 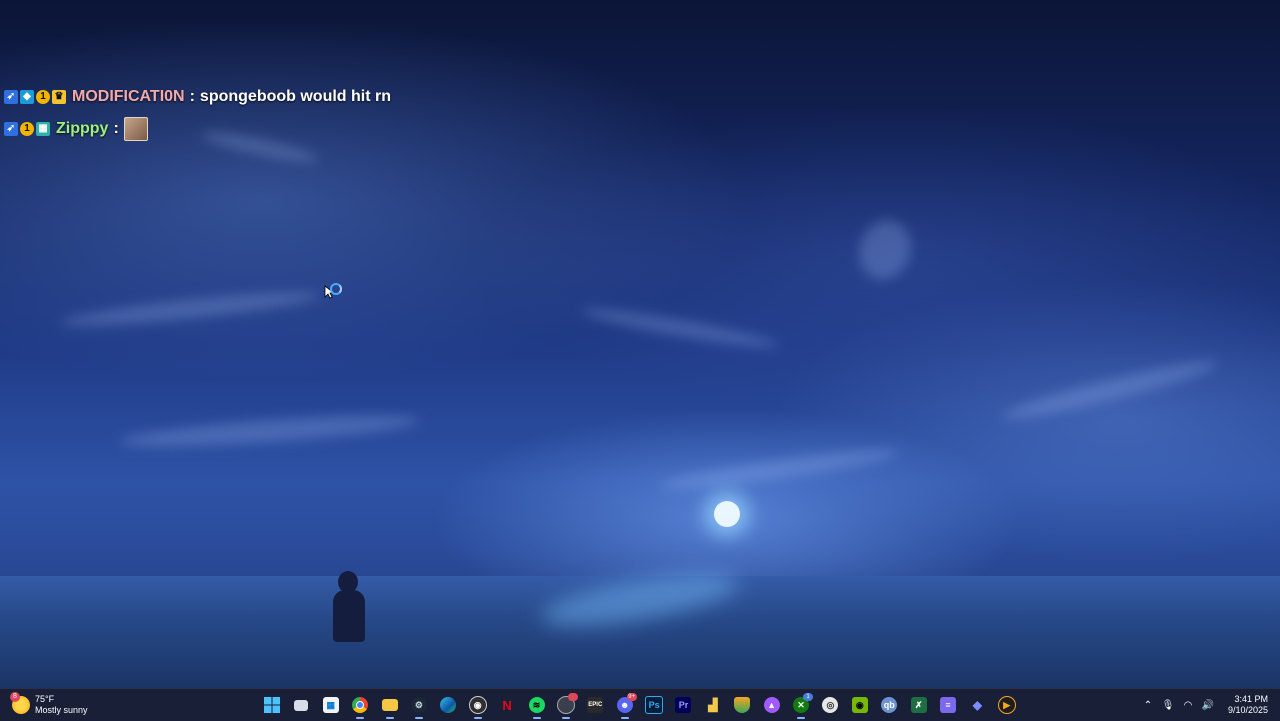 I want to click on spotify-icon: ≋, so click(x=536, y=705).